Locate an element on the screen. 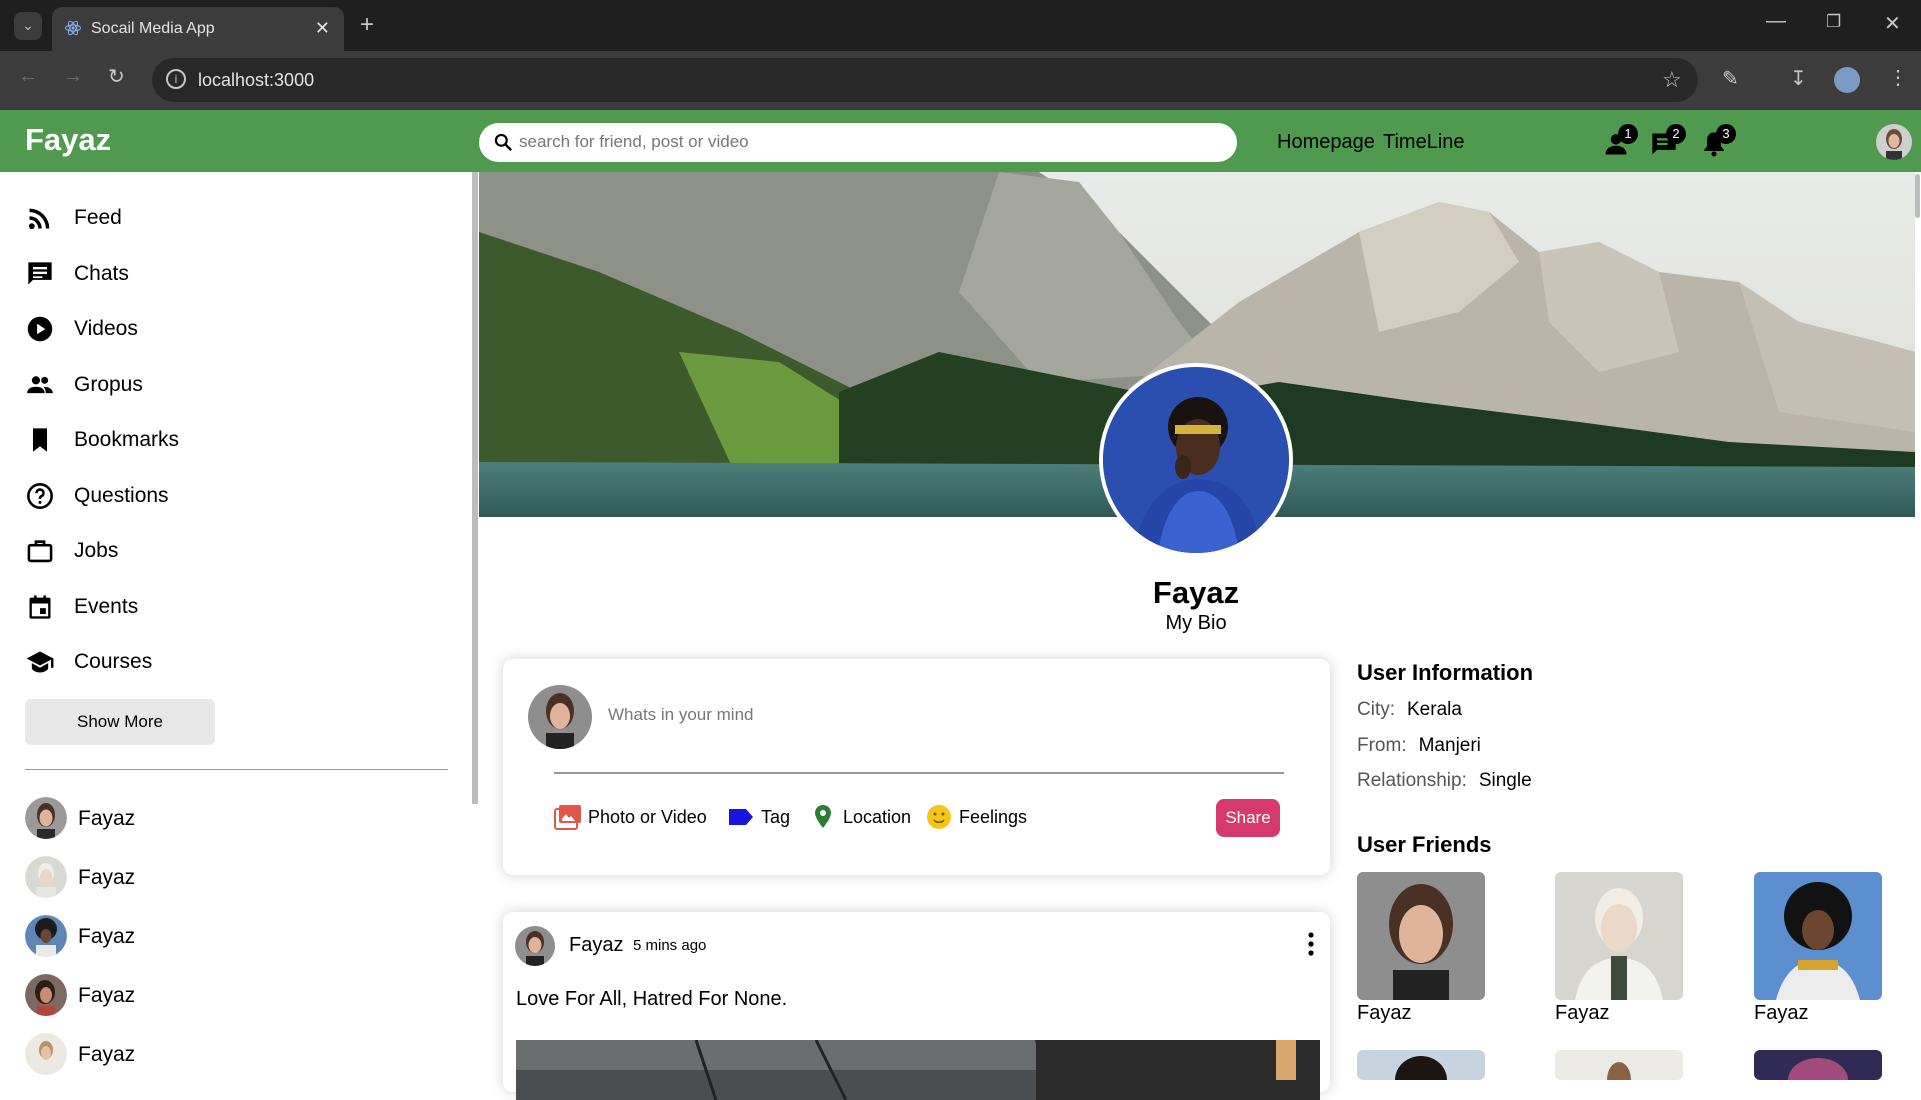 This screenshot has width=1921, height=1100. location-label: Location is located at coordinates (877, 817).